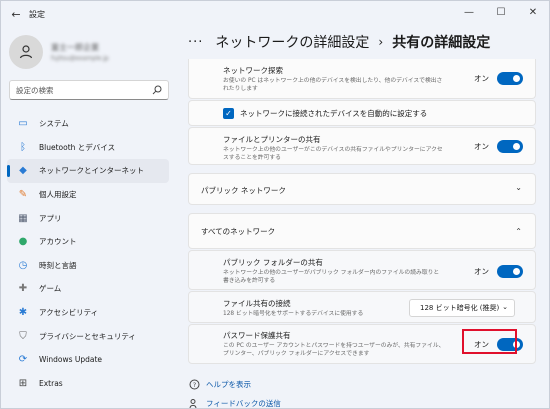  I want to click on password-protected-sharing-title: パスワード保護共有, so click(257, 335).